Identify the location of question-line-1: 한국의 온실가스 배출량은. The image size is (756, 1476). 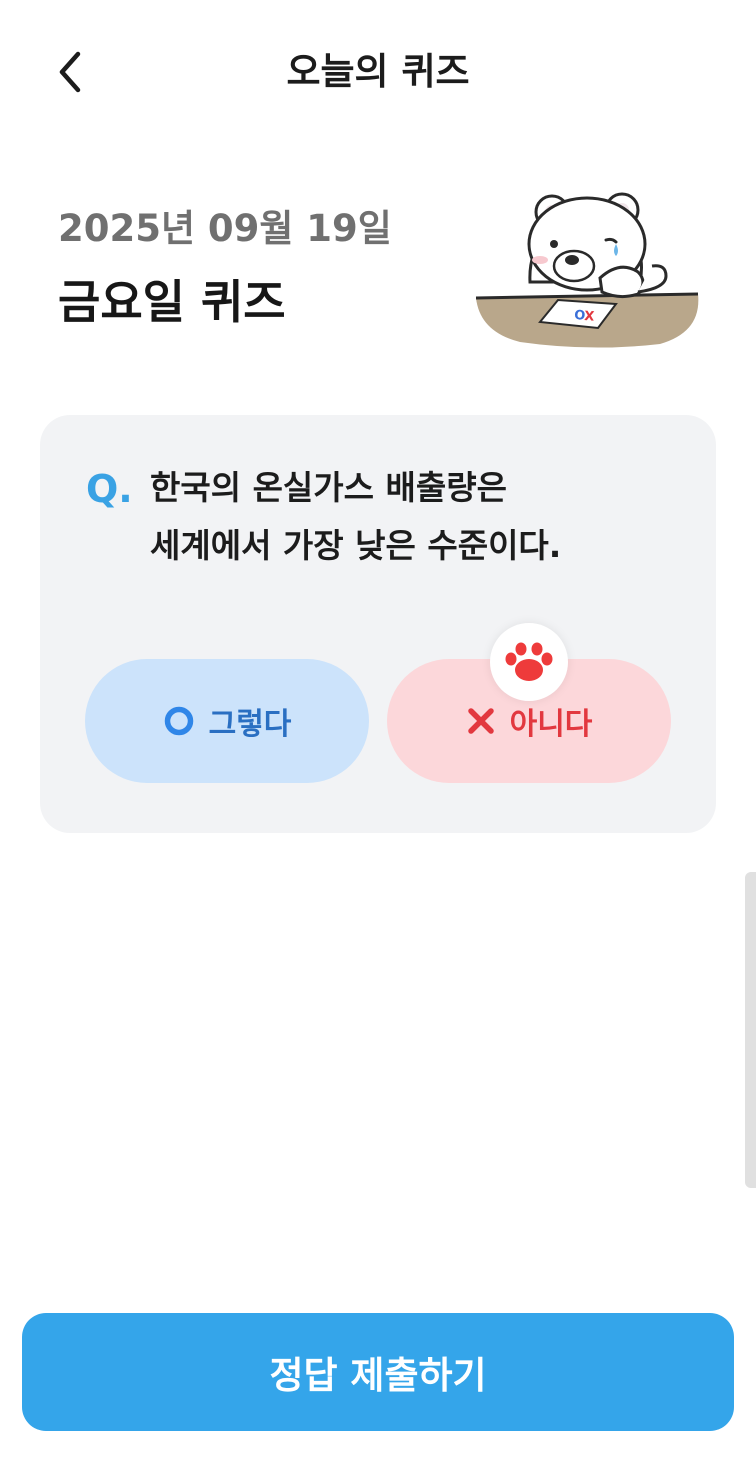
(328, 487).